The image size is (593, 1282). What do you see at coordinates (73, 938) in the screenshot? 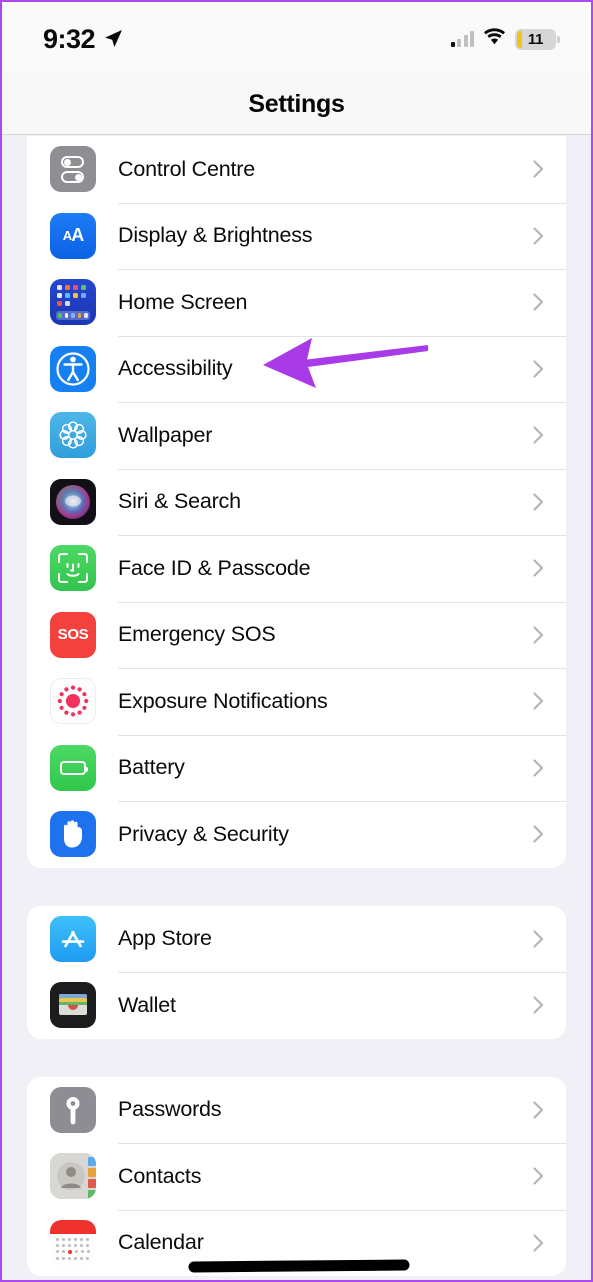
I see `app-store-icon` at bounding box center [73, 938].